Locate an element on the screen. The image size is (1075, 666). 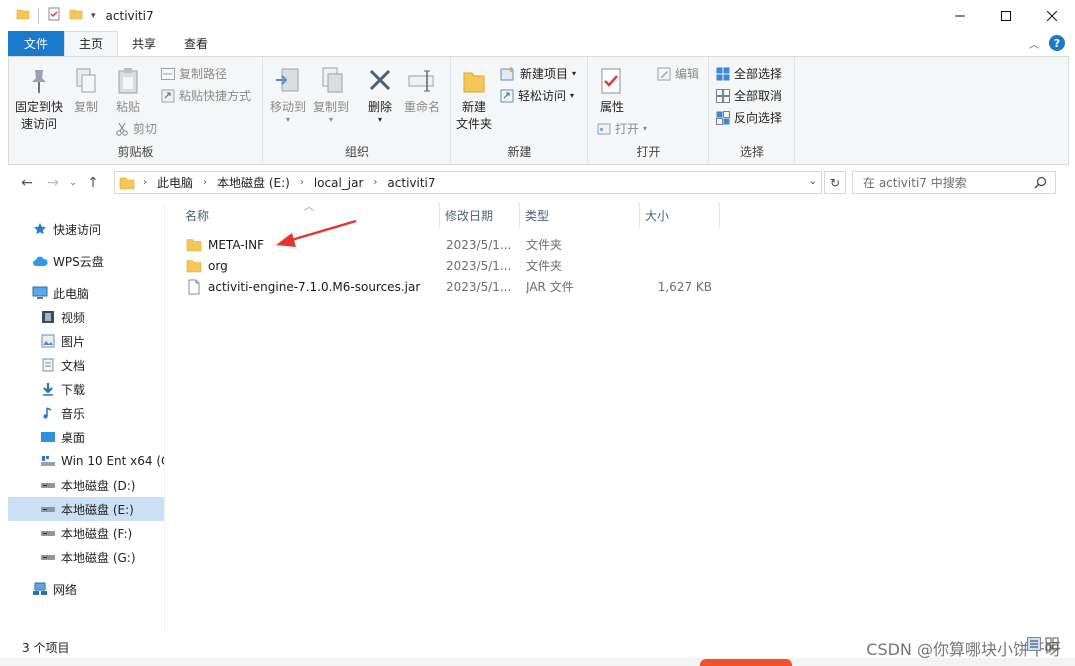
pin-quick-access-button: 固定到快 速访问 is located at coordinates (39, 98).